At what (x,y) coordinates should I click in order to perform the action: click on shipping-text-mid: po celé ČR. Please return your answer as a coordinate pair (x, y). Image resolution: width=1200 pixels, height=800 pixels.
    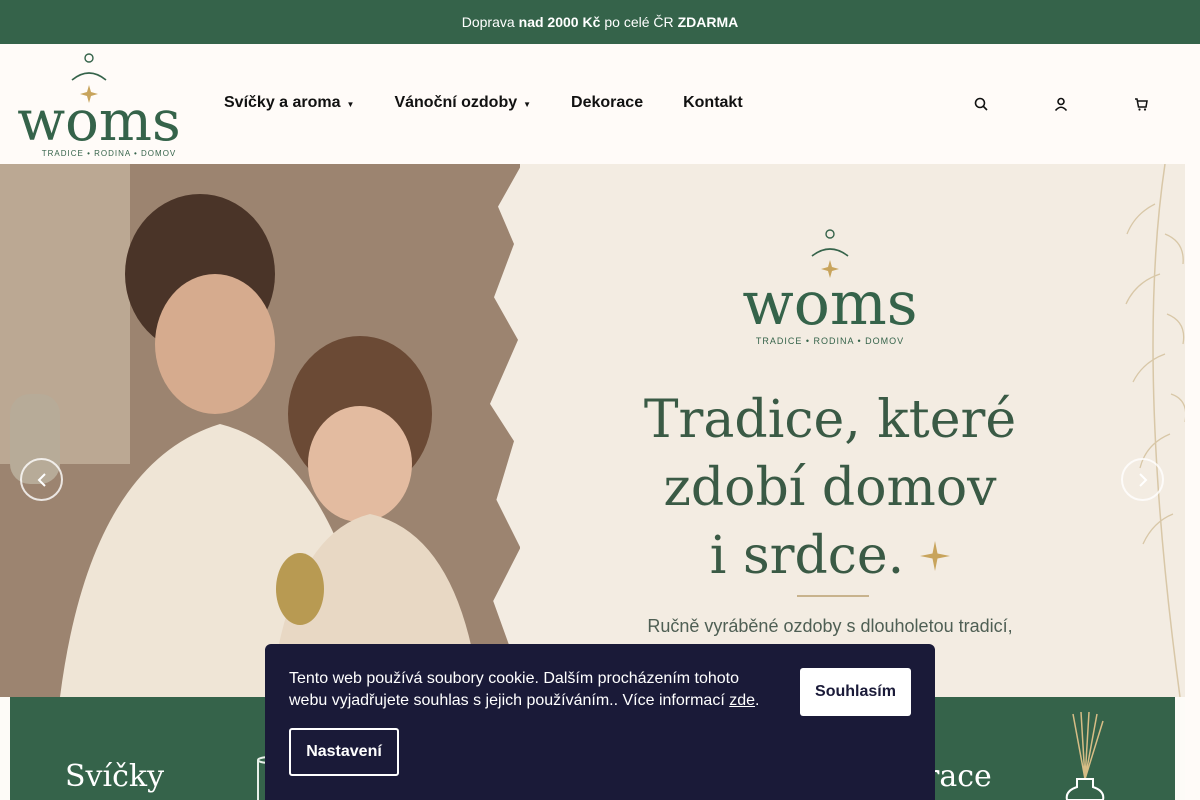
    Looking at the image, I should click on (639, 22).